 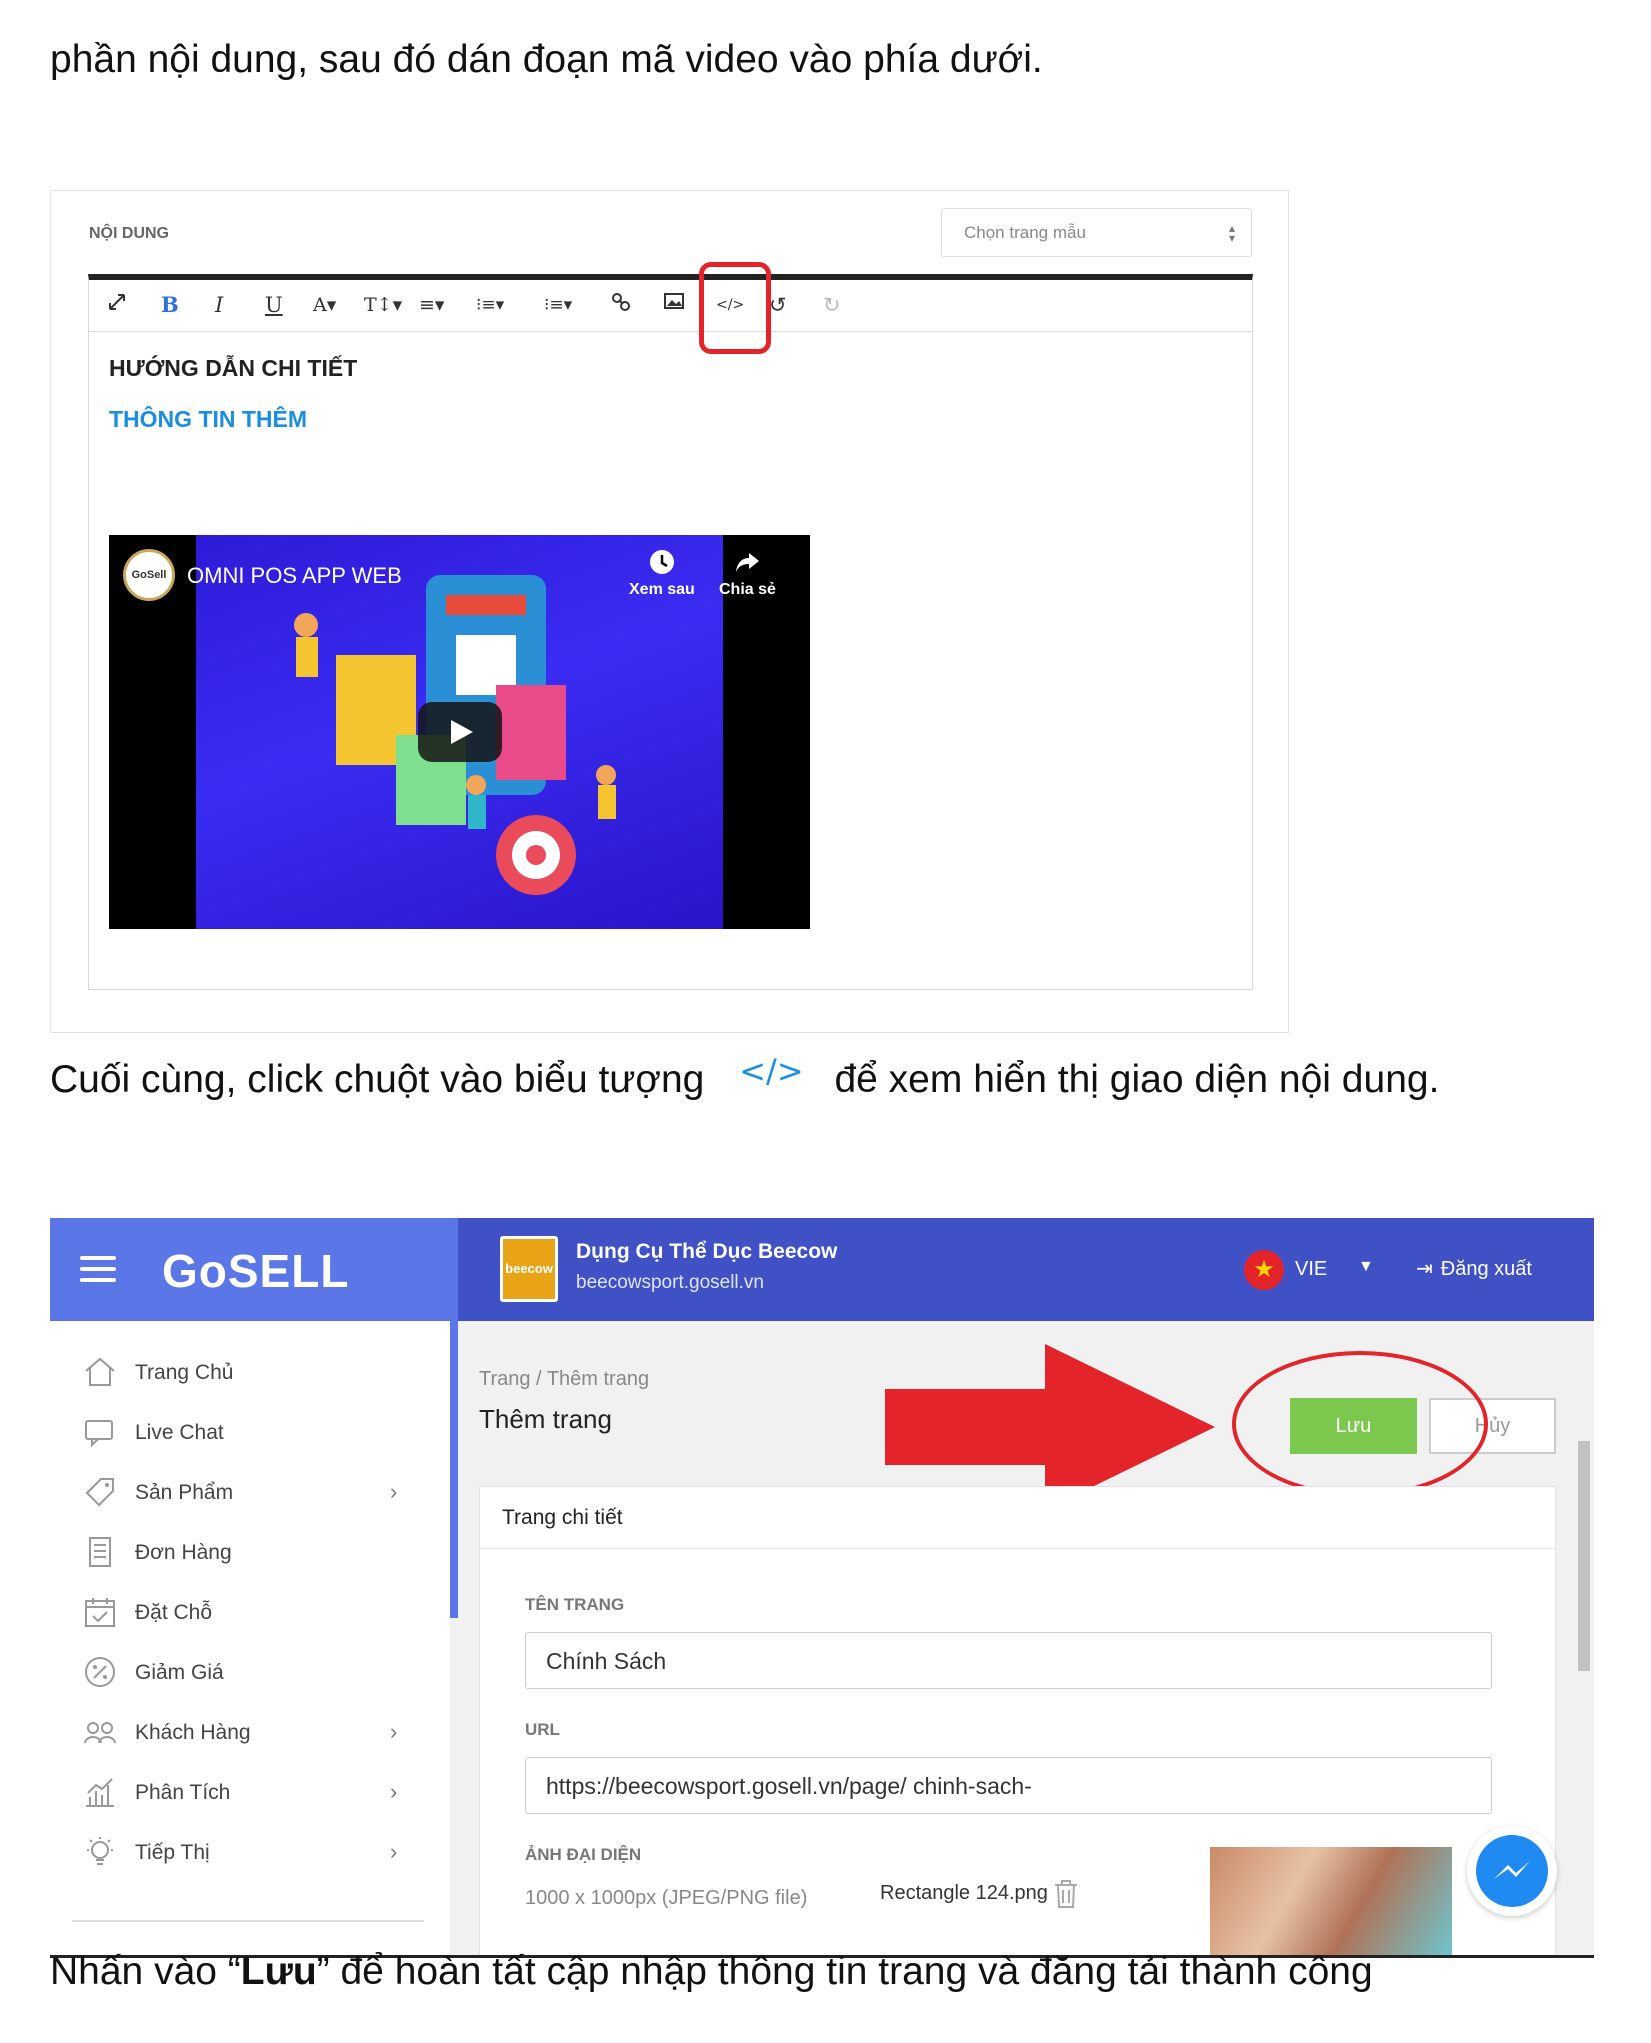 I want to click on scrollbar, so click(x=1585, y=1638).